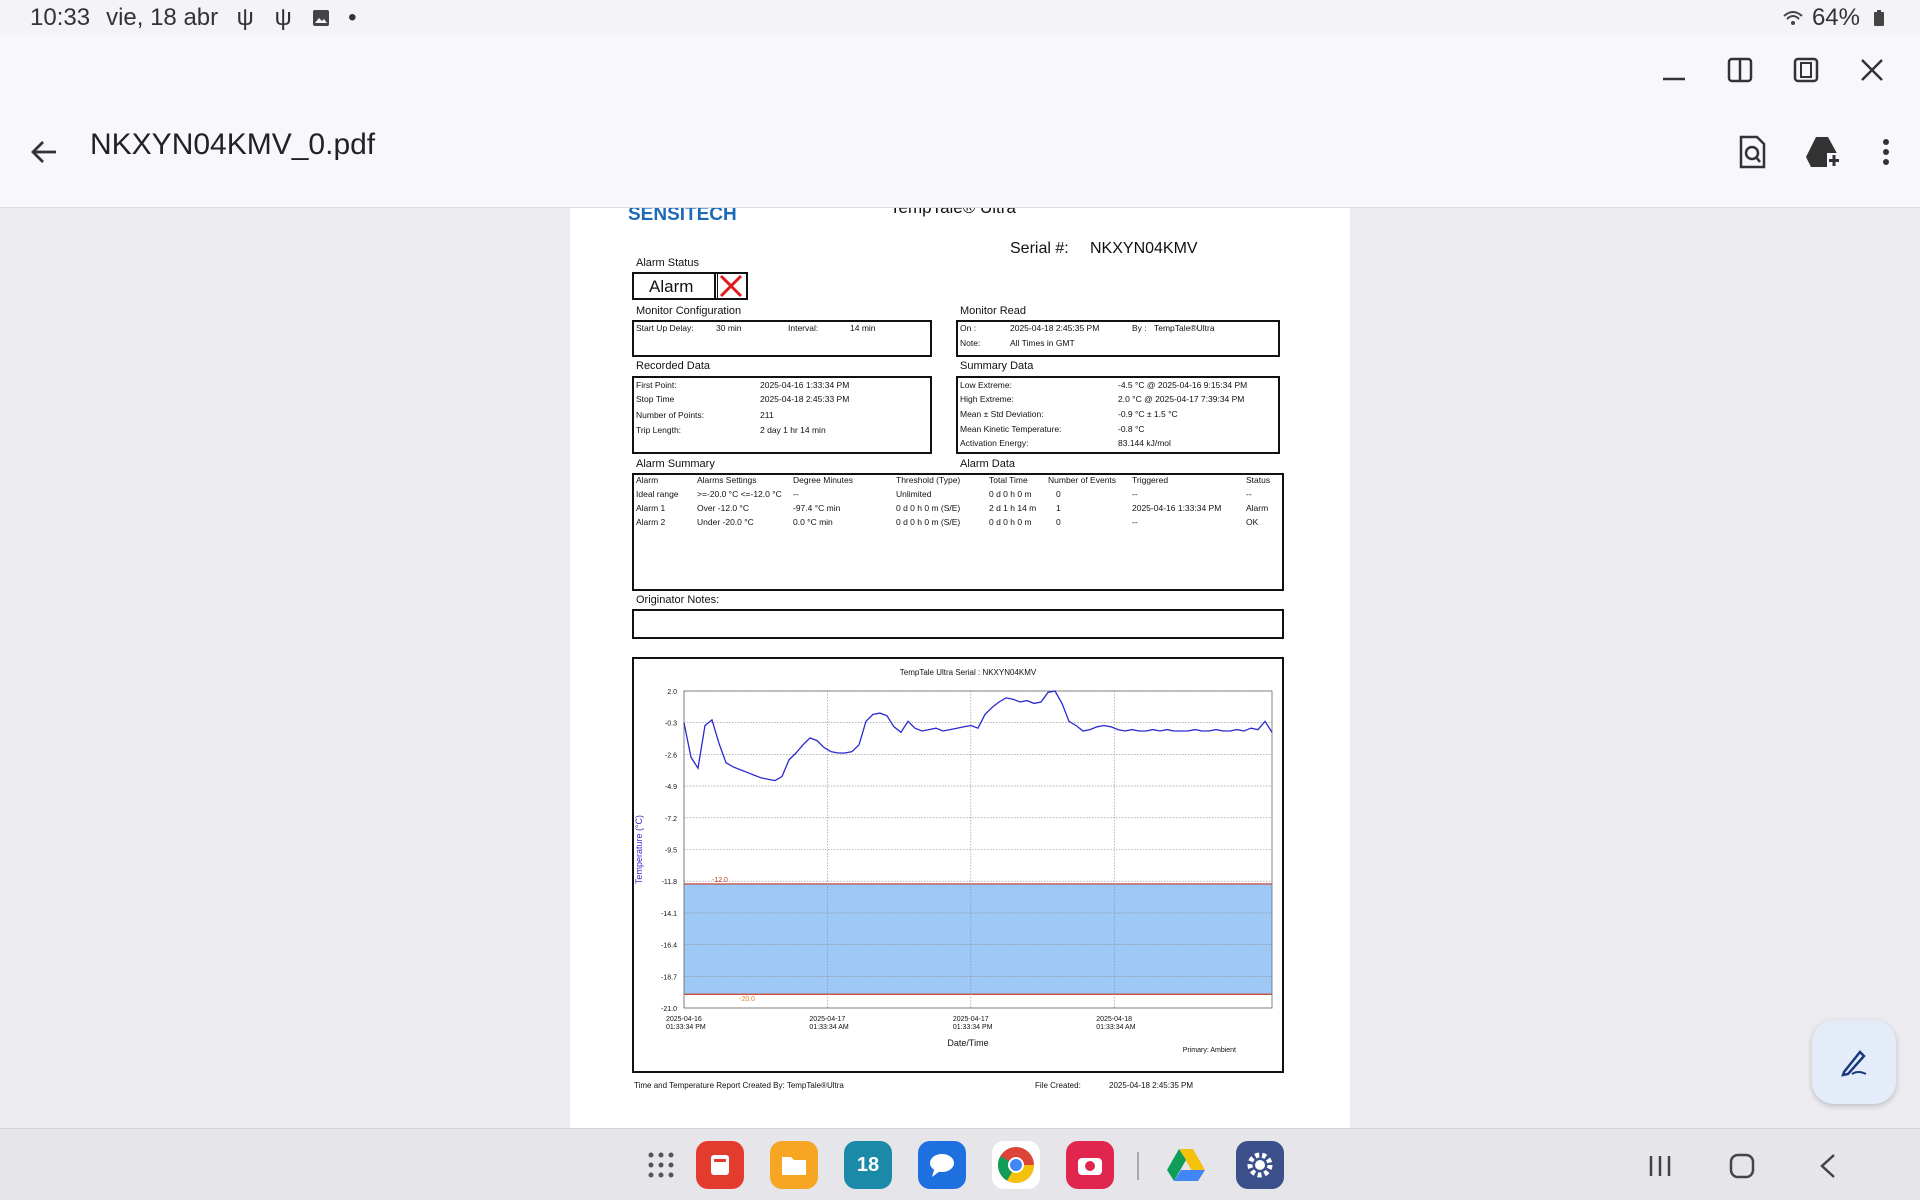 The image size is (1920, 1200). Describe the element at coordinates (953, 213) in the screenshot. I see `product-name: TempTale® Ultra` at that location.